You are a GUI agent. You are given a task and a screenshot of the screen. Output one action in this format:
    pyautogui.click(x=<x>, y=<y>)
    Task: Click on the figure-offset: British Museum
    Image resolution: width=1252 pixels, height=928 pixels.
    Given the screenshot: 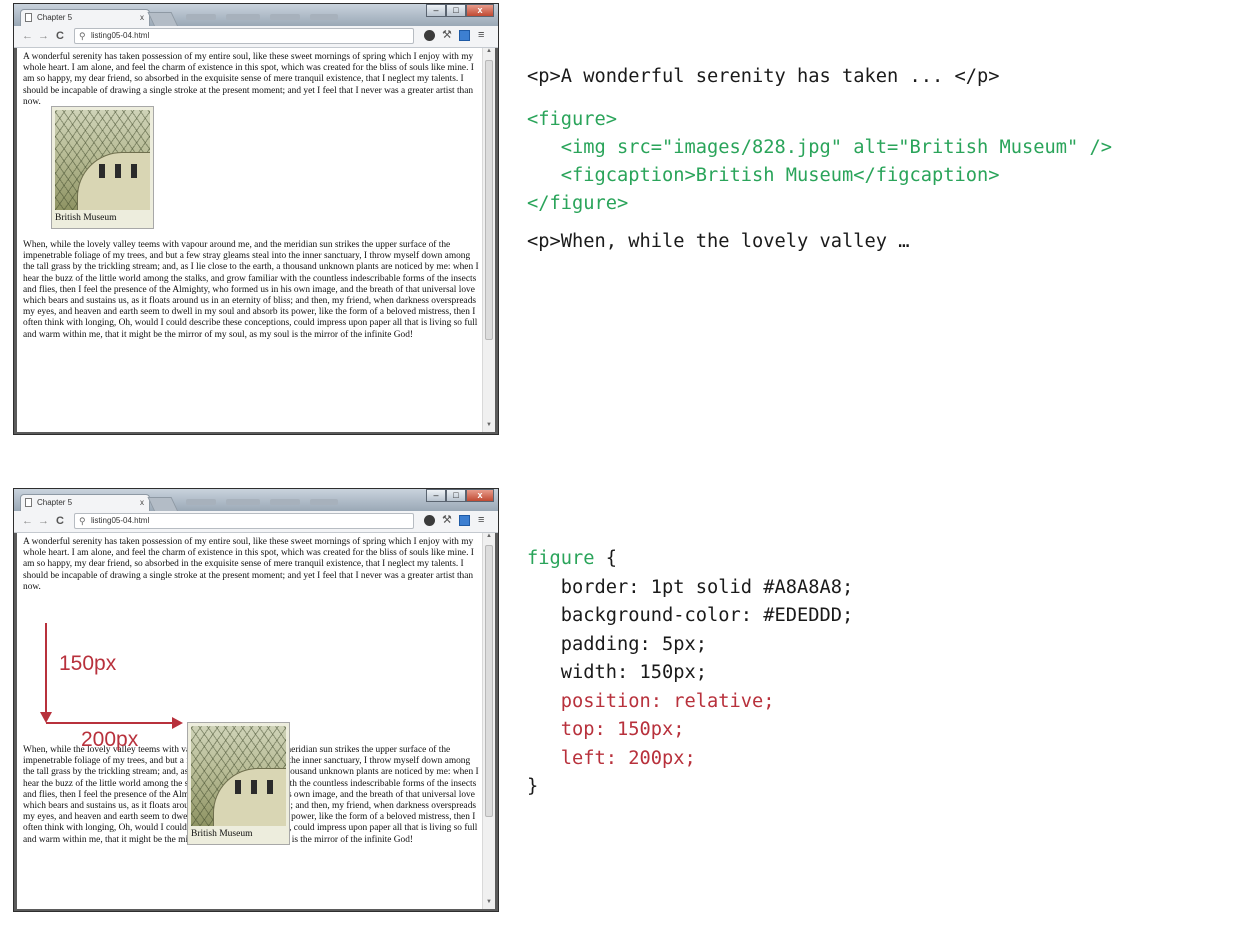 What is the action you would take?
    pyautogui.click(x=238, y=783)
    